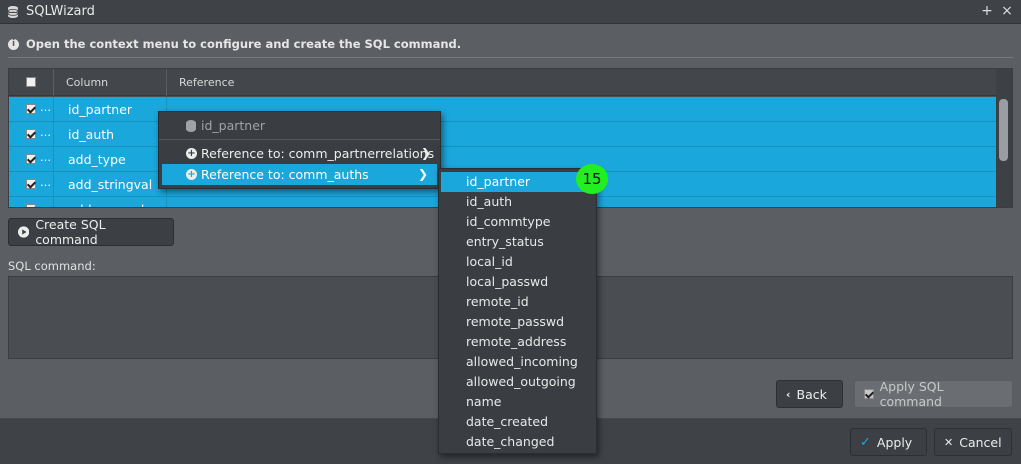 The height and width of the screenshot is (464, 1021). What do you see at coordinates (70, 232) in the screenshot?
I see `create-sql-label: Create SQL command` at bounding box center [70, 232].